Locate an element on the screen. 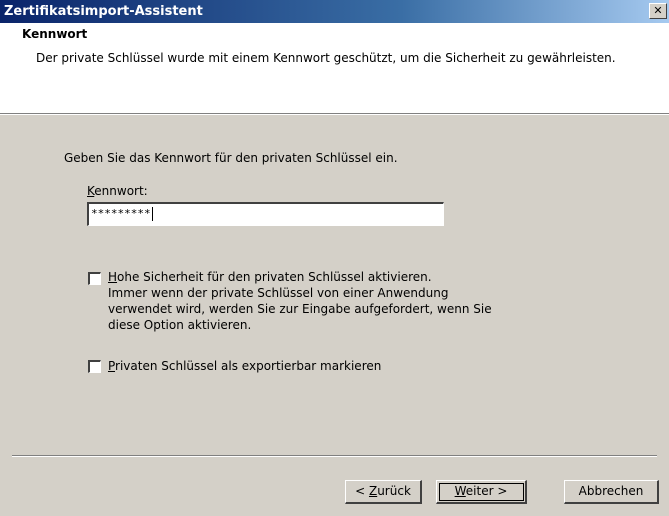 The image size is (669, 516). back-prefix: < is located at coordinates (362, 491).